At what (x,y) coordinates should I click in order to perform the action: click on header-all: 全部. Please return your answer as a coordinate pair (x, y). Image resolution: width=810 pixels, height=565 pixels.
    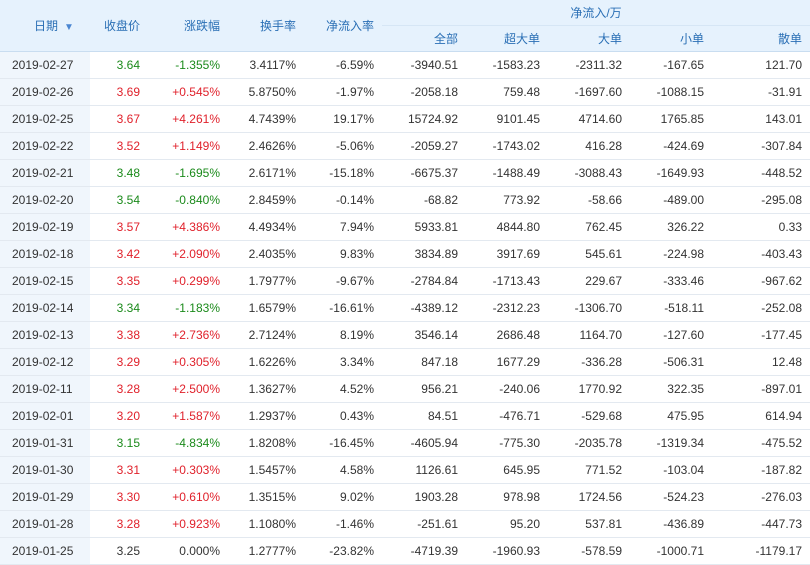
    Looking at the image, I should click on (424, 38).